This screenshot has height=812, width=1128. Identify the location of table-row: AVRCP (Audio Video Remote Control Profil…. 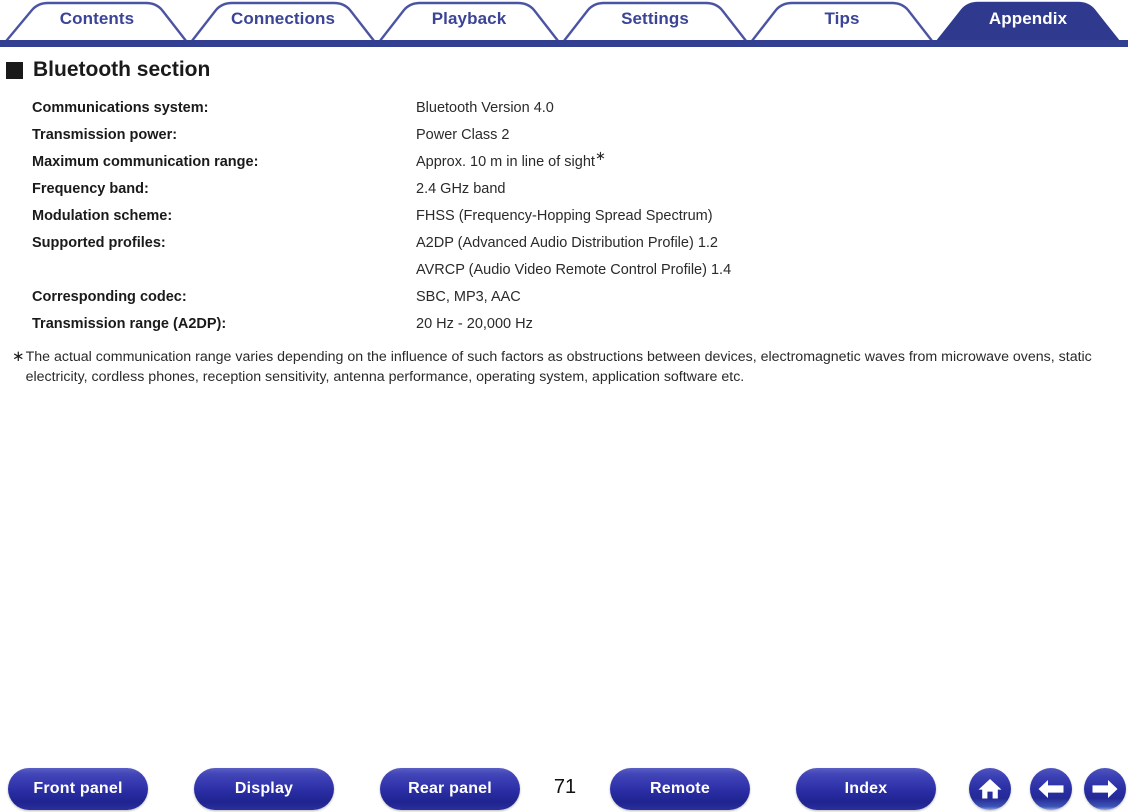
(562, 270).